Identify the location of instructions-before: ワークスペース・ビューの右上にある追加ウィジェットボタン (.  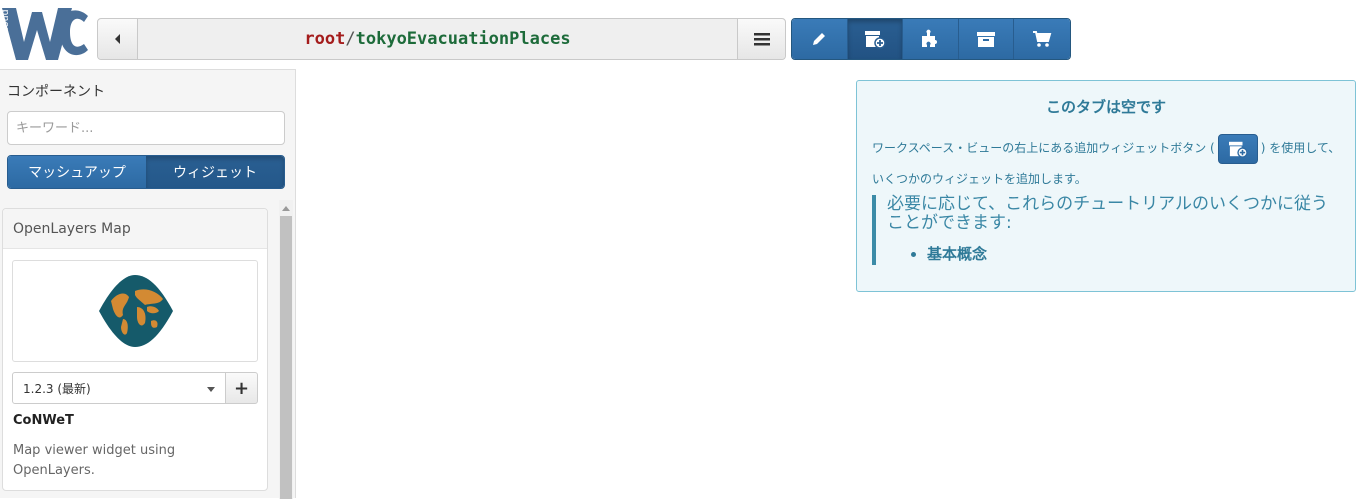
(1043, 148).